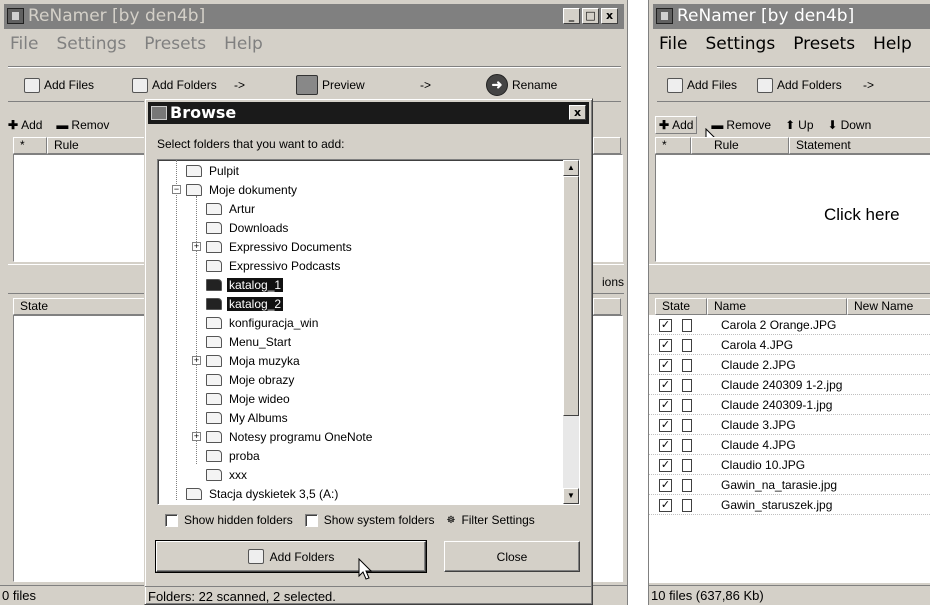 This screenshot has width=930, height=605. Describe the element at coordinates (590, 16) in the screenshot. I see `maximize-button: □` at that location.